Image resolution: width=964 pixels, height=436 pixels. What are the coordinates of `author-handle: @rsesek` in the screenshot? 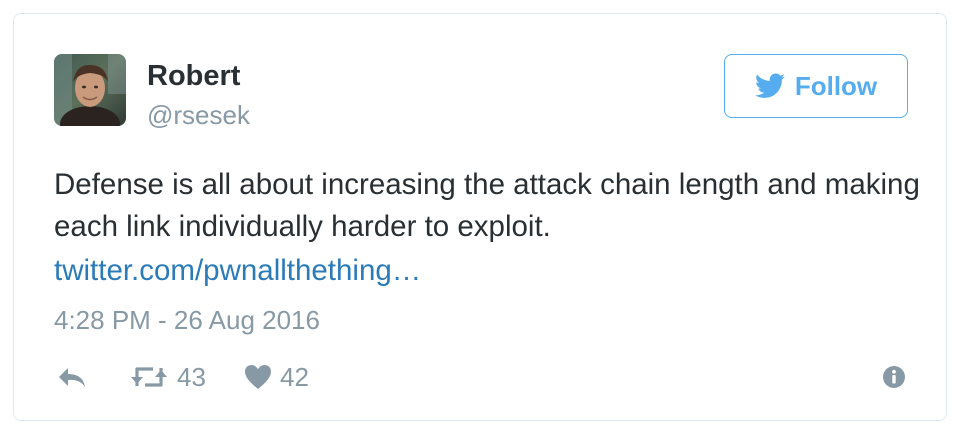 It's located at (198, 115).